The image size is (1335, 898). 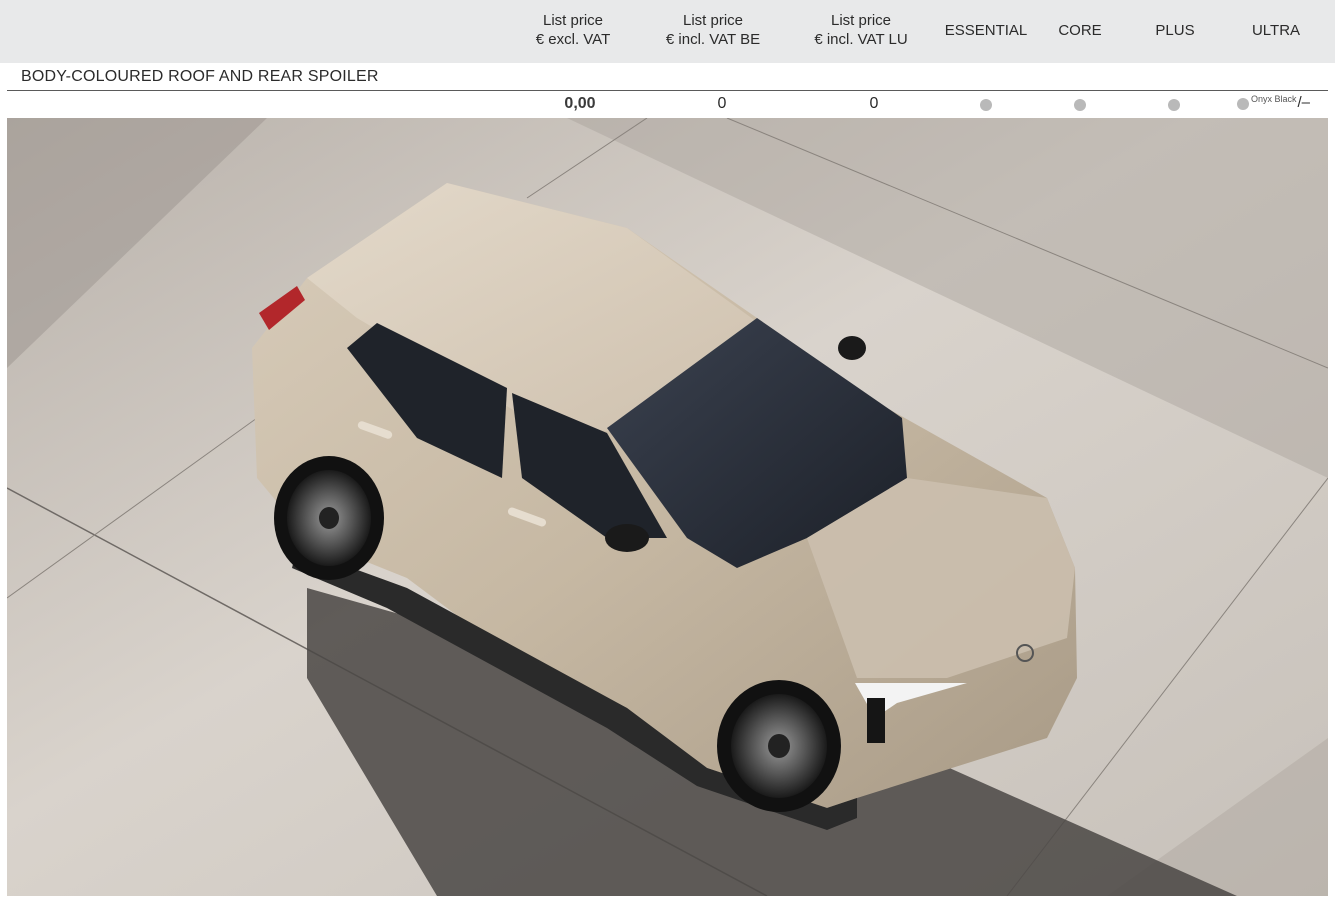 What do you see at coordinates (874, 103) in the screenshot?
I see `price-incl-vat-lu-cell: 0` at bounding box center [874, 103].